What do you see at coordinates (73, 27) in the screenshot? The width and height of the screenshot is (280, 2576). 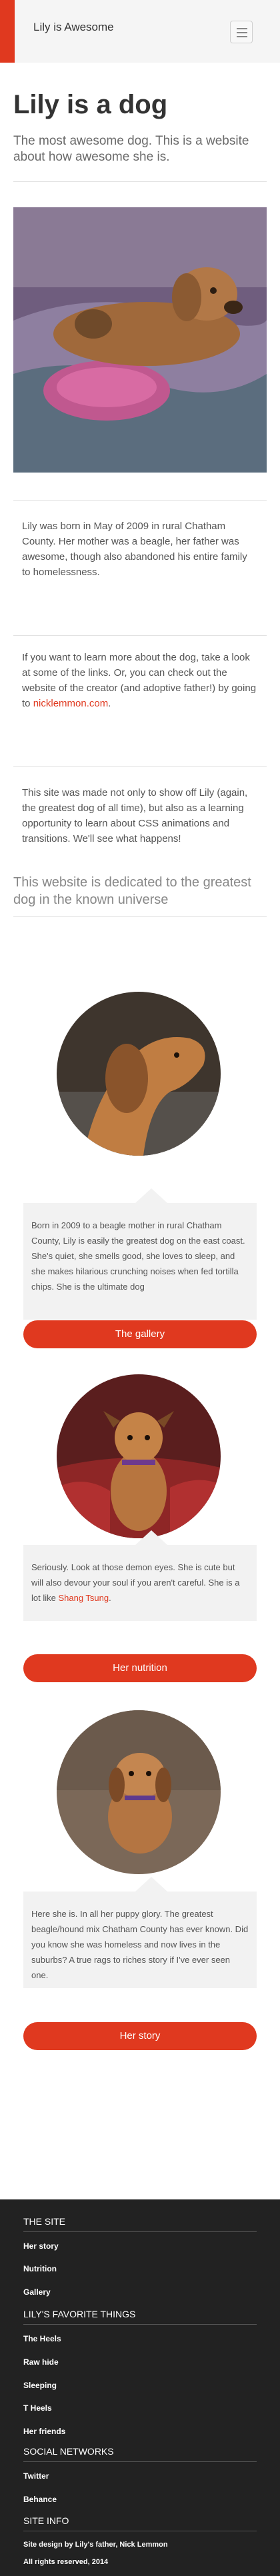 I see `site-brand-link: Lily is Awesome` at bounding box center [73, 27].